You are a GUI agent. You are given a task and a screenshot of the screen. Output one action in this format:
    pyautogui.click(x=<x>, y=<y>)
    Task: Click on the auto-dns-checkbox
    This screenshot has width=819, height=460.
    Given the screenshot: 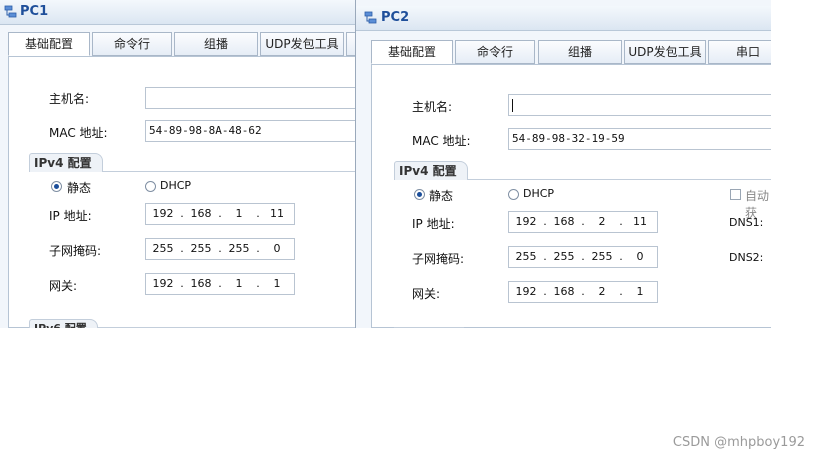 What is the action you would take?
    pyautogui.click(x=735, y=194)
    